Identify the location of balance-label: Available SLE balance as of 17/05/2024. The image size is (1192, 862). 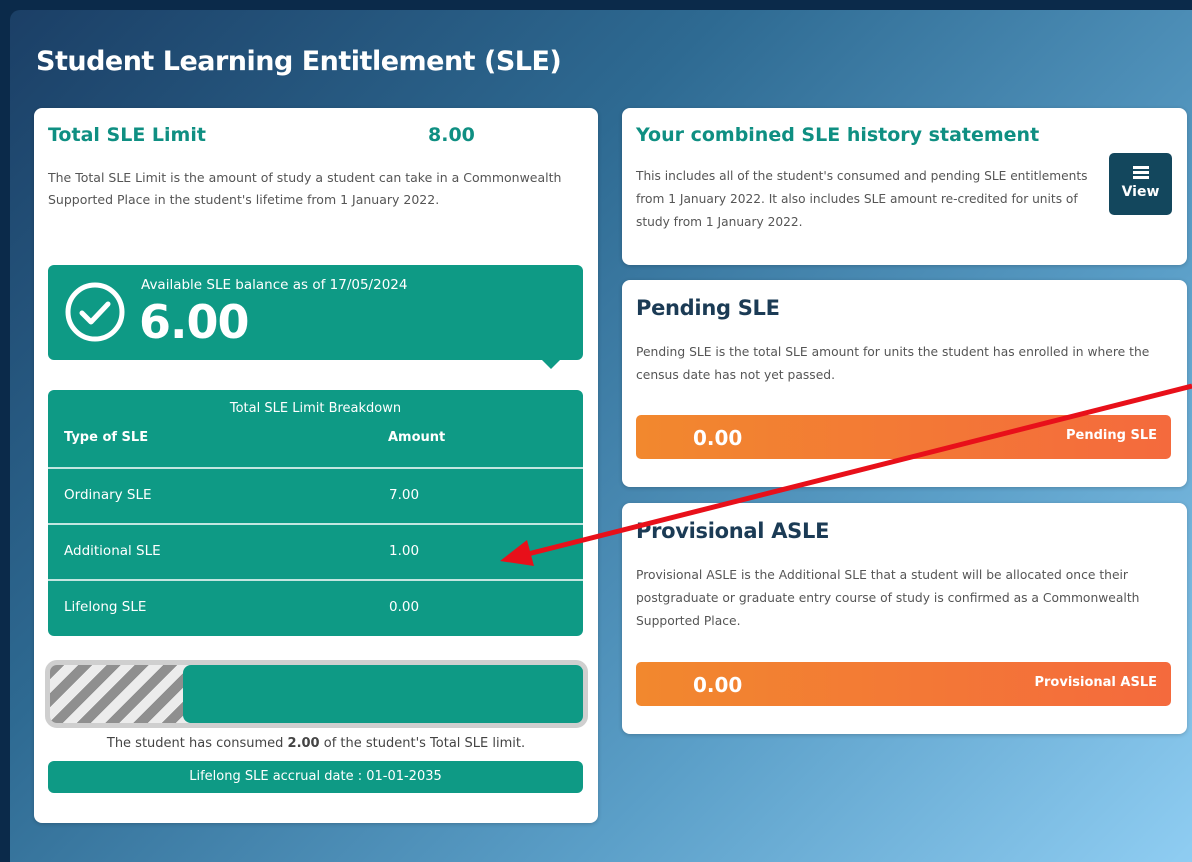
(274, 285).